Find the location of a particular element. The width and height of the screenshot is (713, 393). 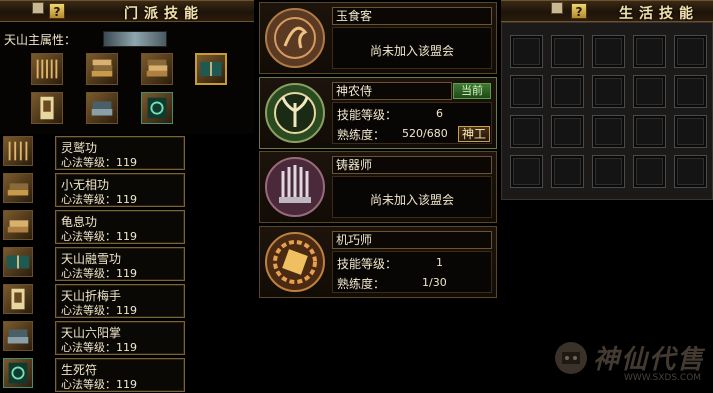

guild-card-cook: 玉食客 尚未加入该盟会 is located at coordinates (378, 38).